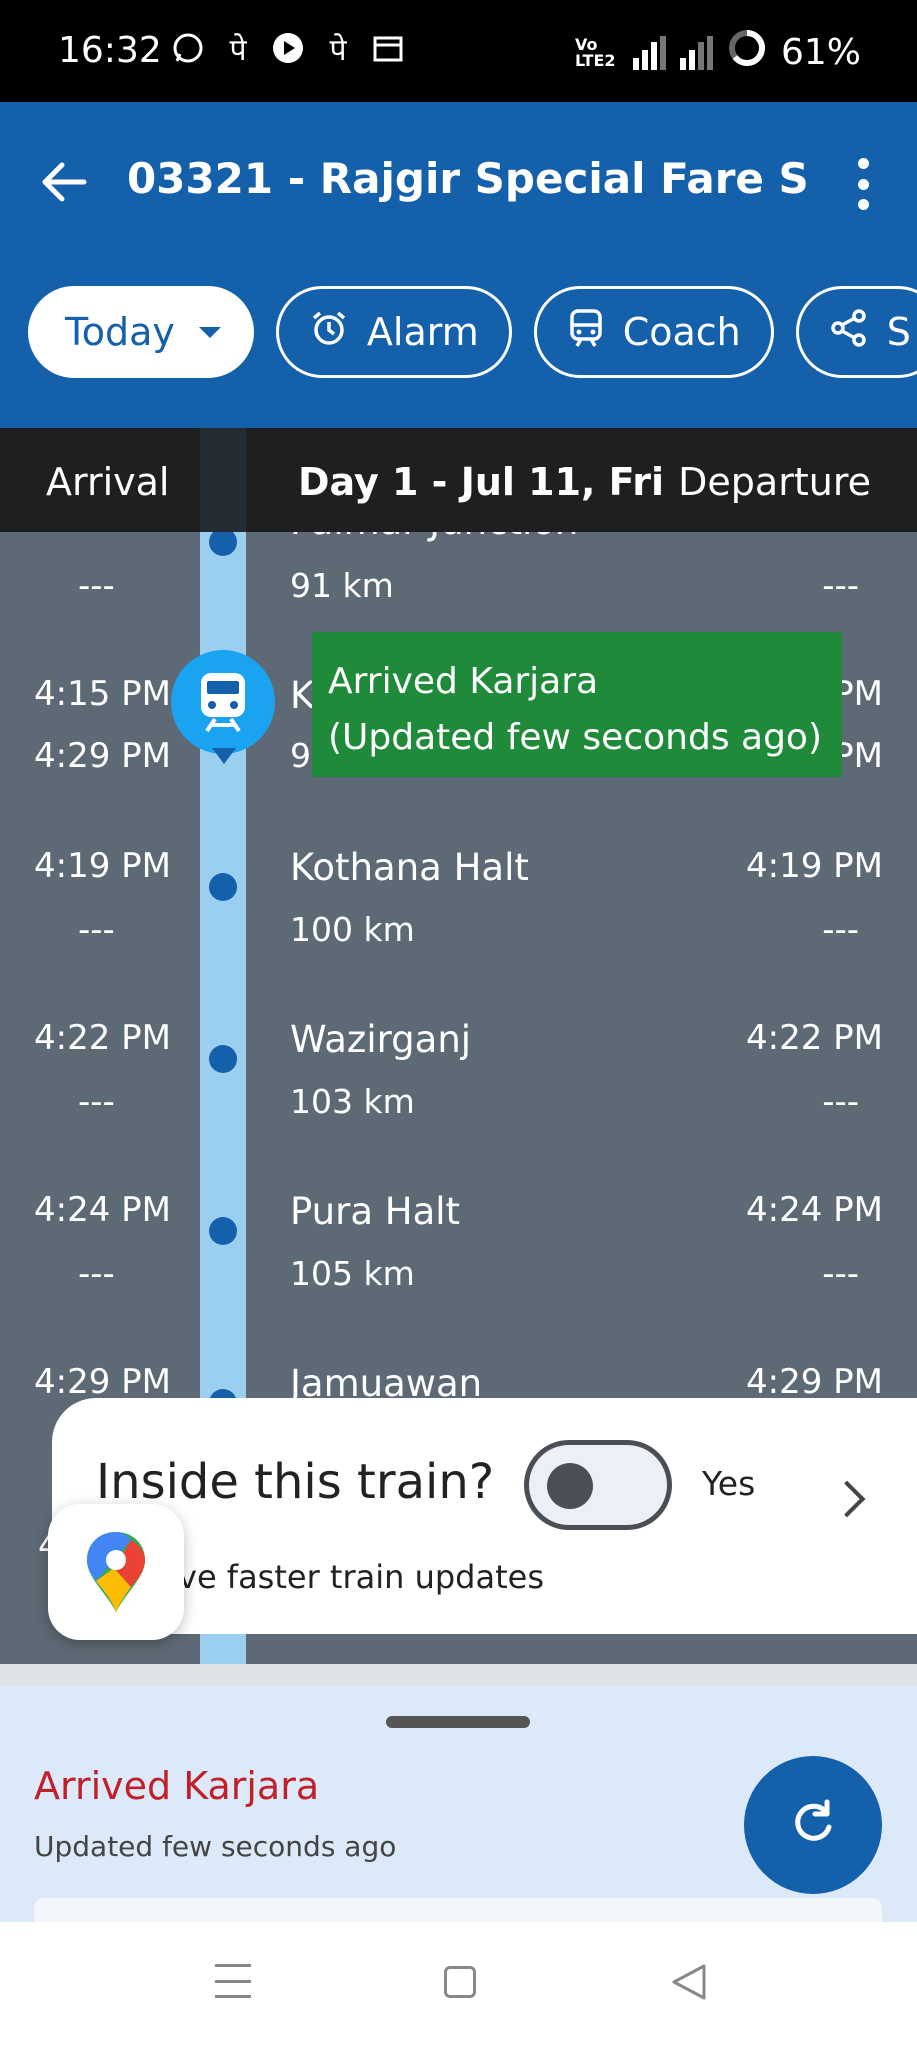  I want to click on departure-time: 4:29 PM, so click(814, 1382).